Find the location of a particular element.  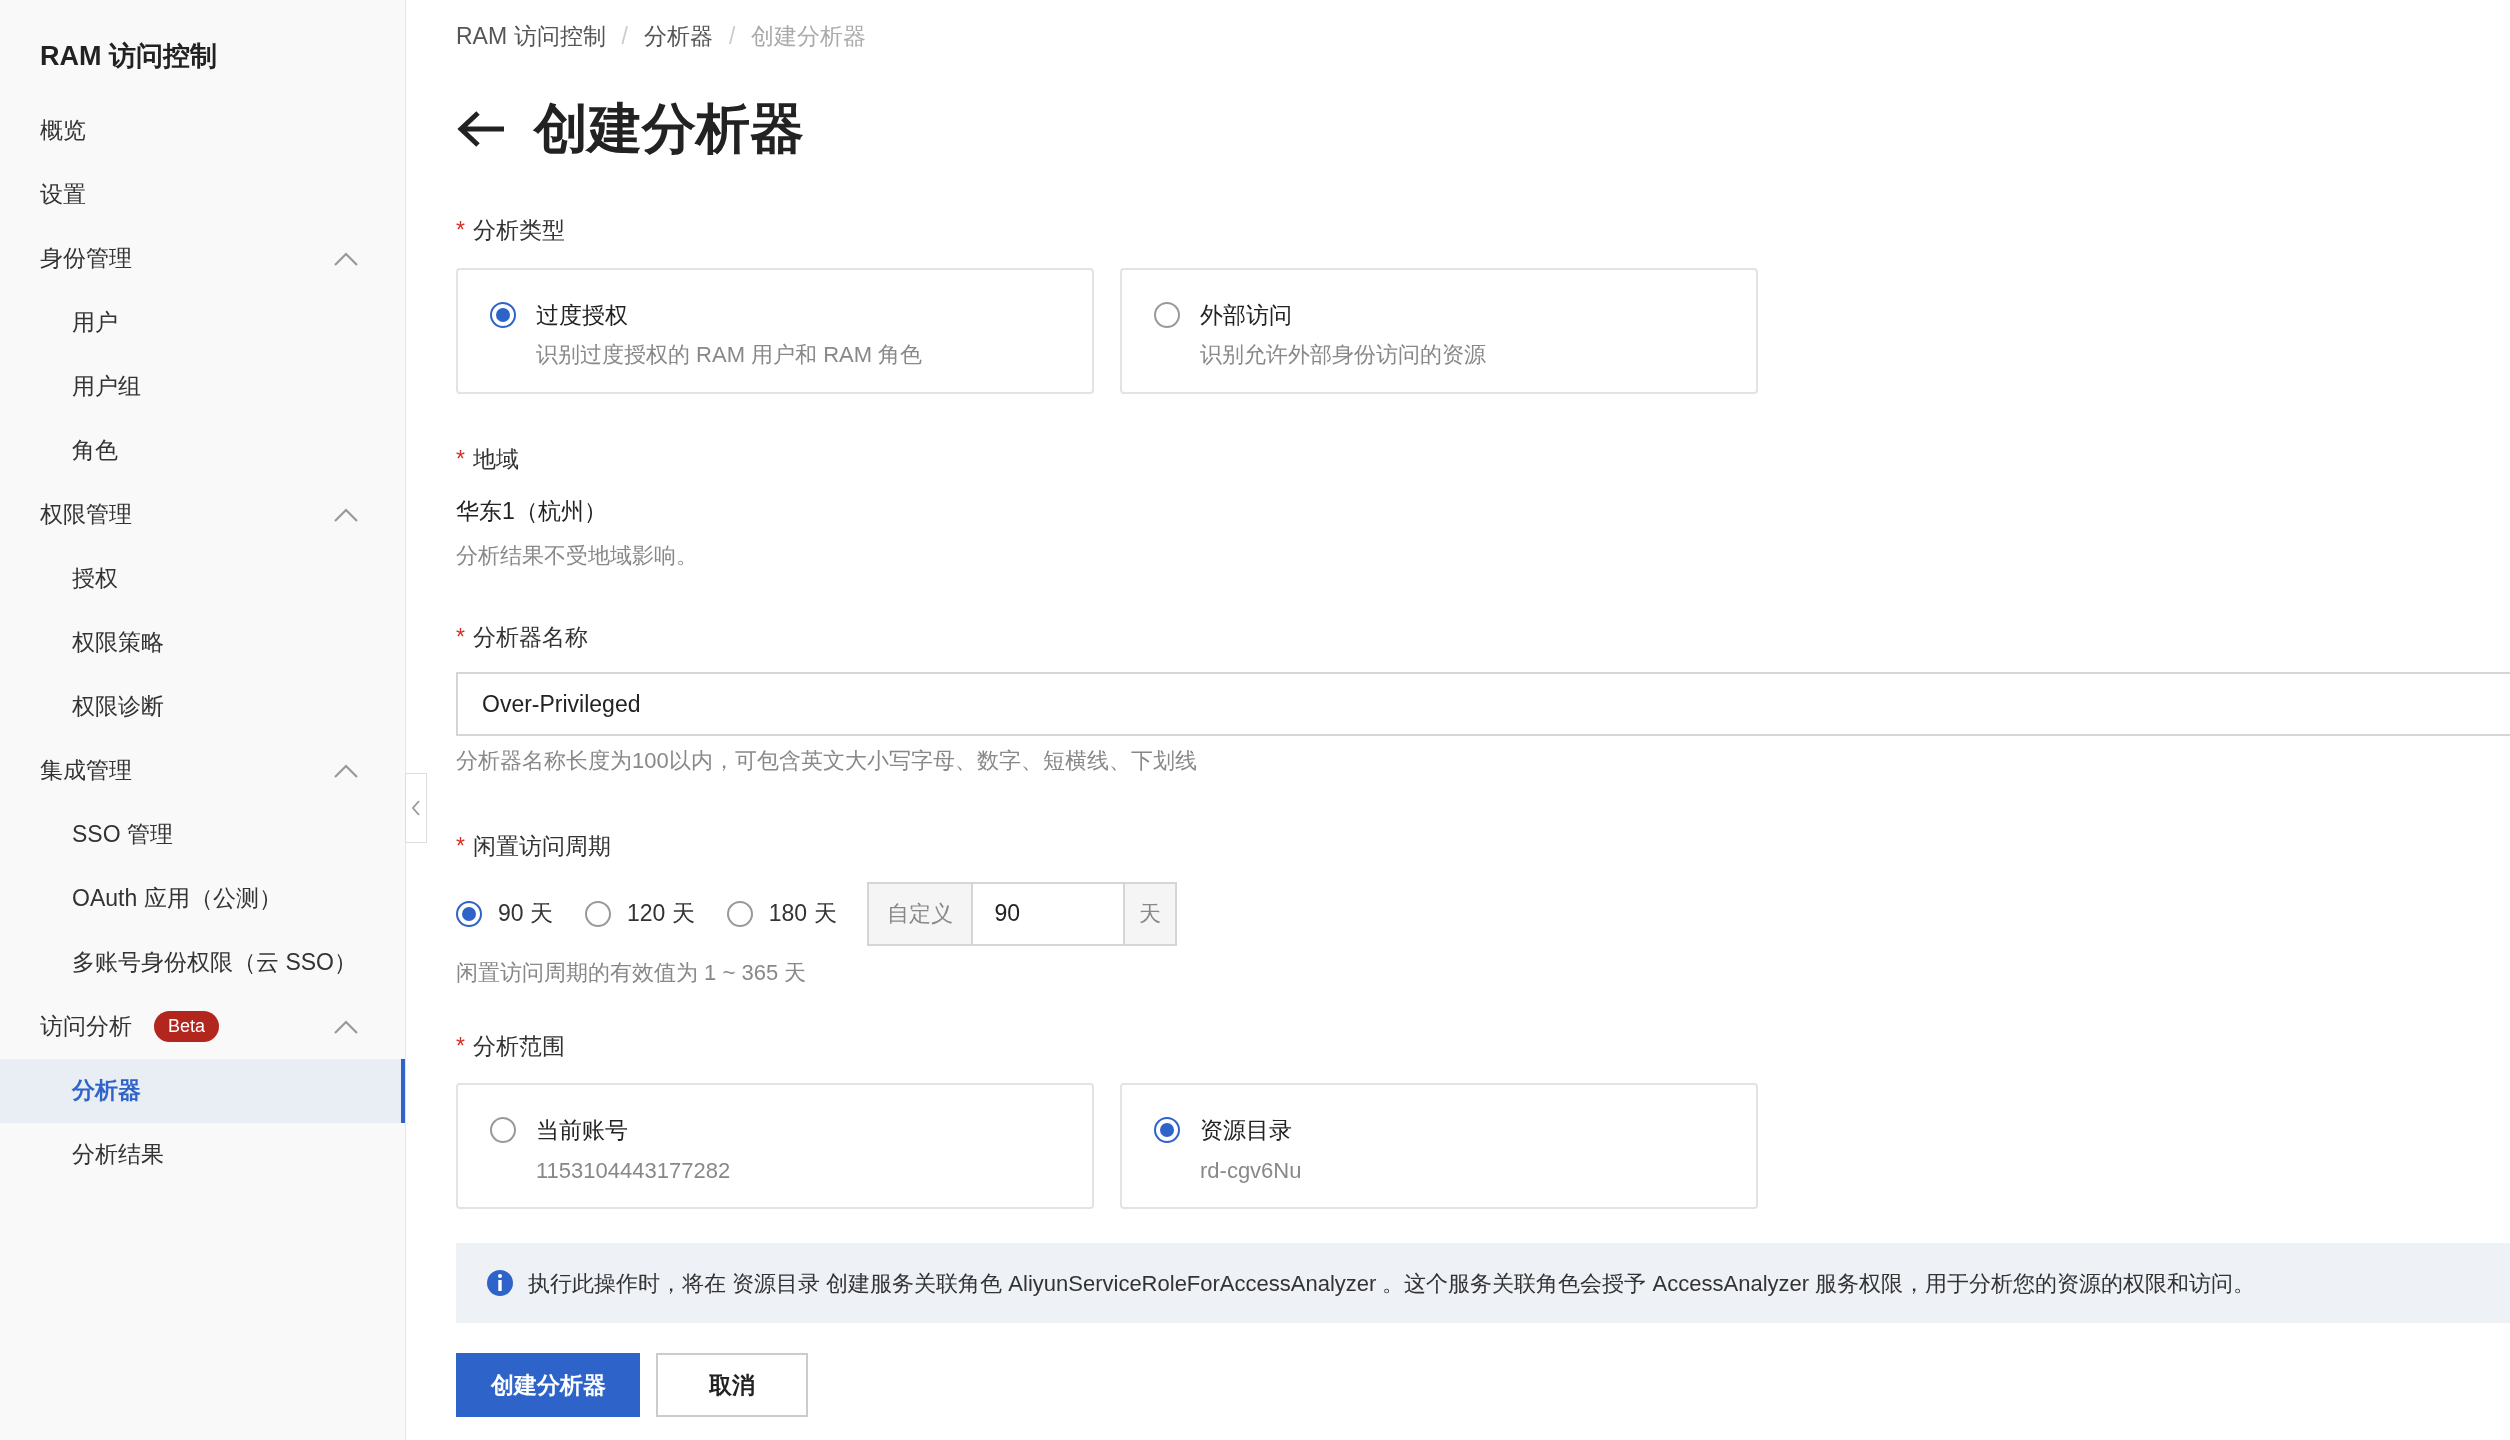

chevron-left-icon is located at coordinates (416, 808).